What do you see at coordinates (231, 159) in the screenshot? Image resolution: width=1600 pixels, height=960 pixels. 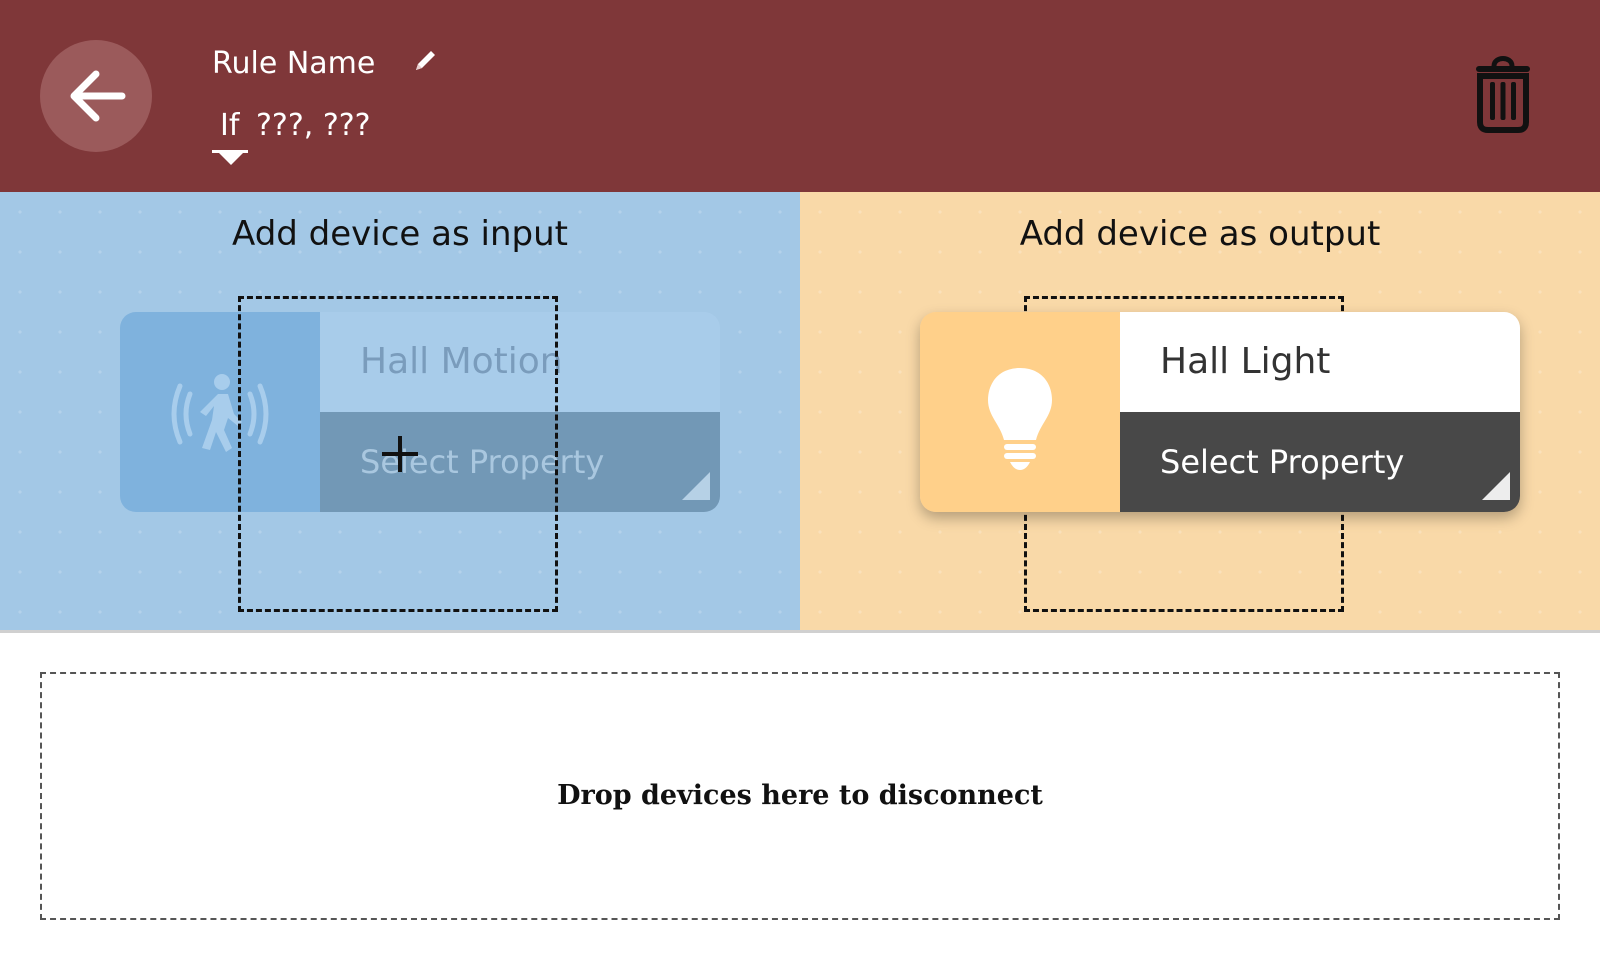 I see `caret-down-icon` at bounding box center [231, 159].